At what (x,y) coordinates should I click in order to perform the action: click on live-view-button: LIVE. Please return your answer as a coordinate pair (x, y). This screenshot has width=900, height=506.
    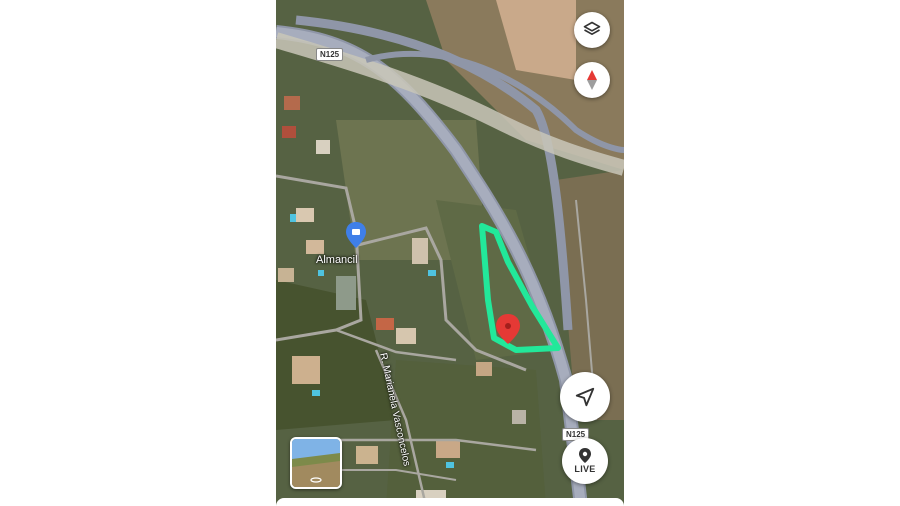
    Looking at the image, I should click on (585, 461).